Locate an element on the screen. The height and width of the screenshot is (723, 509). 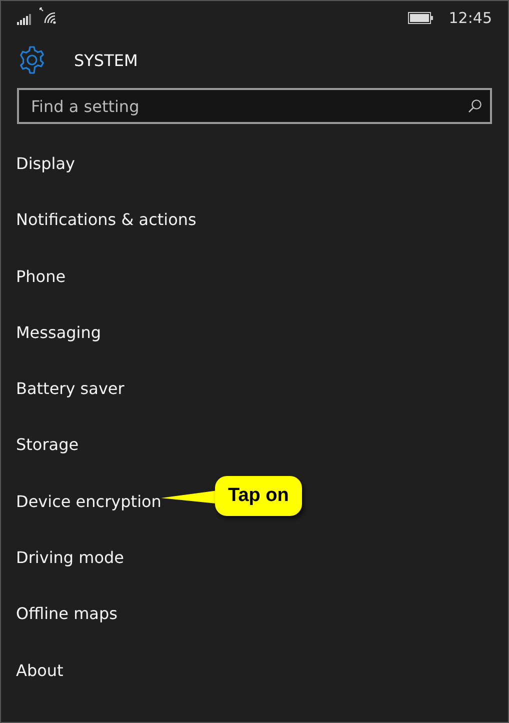
settings-item: Phone is located at coordinates (41, 277).